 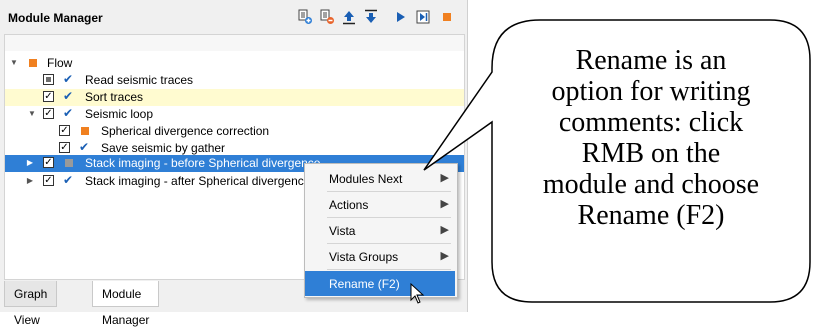 I want to click on tree-row-spherical-divergence-correction: ✓ Spherical divergence correction, so click(x=234, y=131).